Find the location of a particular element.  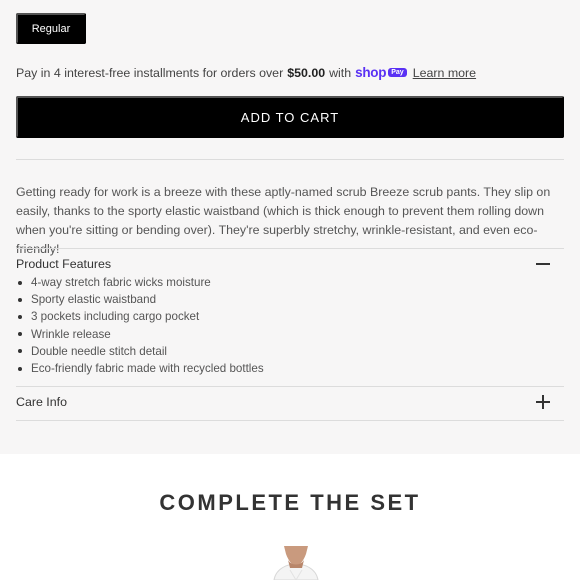

shop-pay-logo: shop is located at coordinates (371, 72).